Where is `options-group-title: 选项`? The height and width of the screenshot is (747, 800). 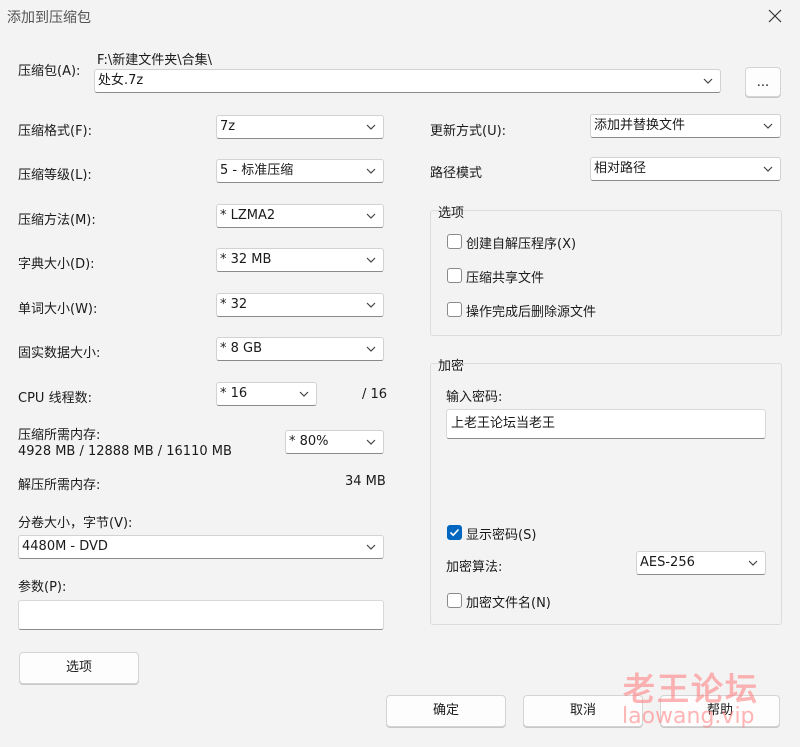 options-group-title: 选项 is located at coordinates (451, 213).